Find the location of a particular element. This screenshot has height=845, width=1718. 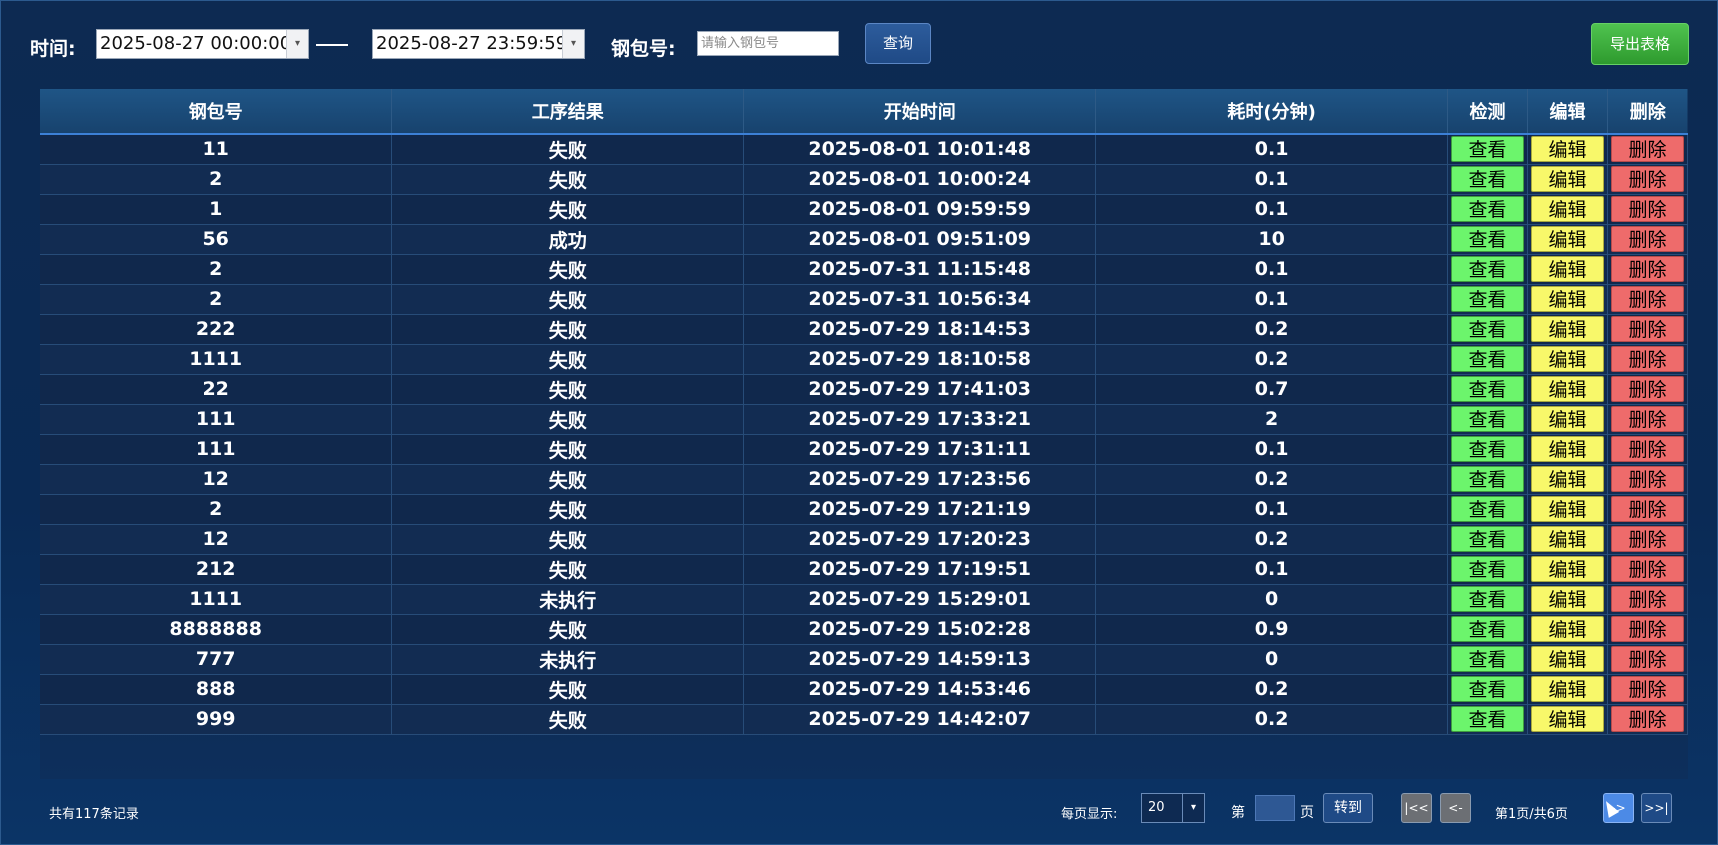

end-time-picker: 2025-08-27 23:59:59 ▾ is located at coordinates (478, 44).